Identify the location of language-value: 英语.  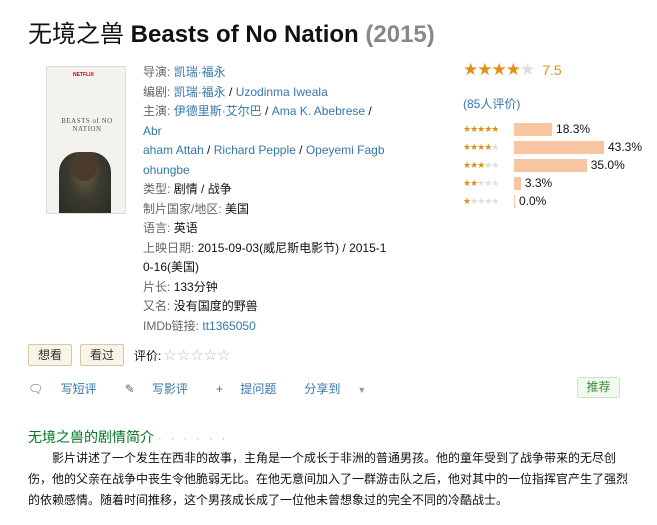
(185, 228).